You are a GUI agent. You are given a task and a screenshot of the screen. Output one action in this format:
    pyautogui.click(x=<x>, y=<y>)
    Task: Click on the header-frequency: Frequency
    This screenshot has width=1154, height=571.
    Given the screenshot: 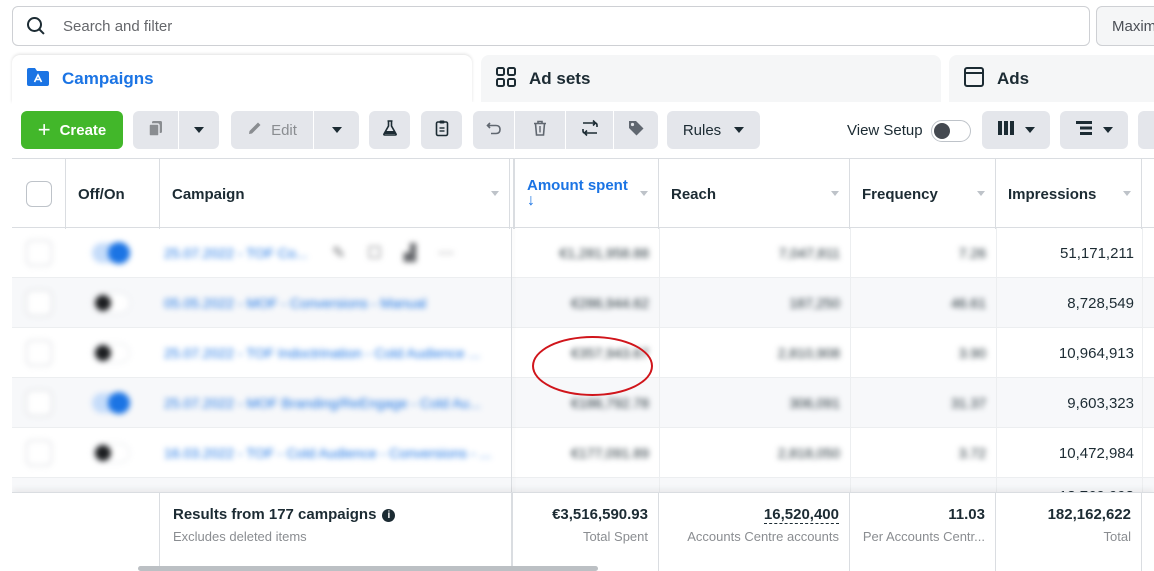 What is the action you would take?
    pyautogui.click(x=923, y=194)
    